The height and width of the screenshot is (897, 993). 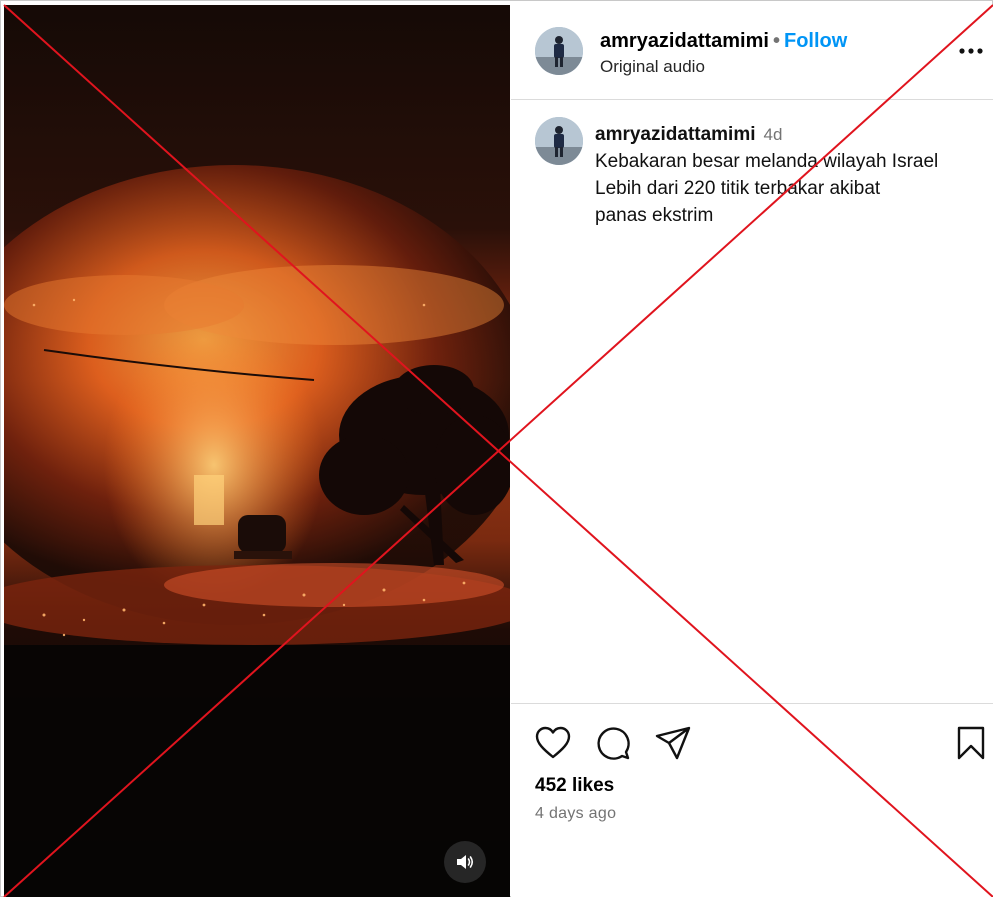 I want to click on follow-button: Follow, so click(x=815, y=41).